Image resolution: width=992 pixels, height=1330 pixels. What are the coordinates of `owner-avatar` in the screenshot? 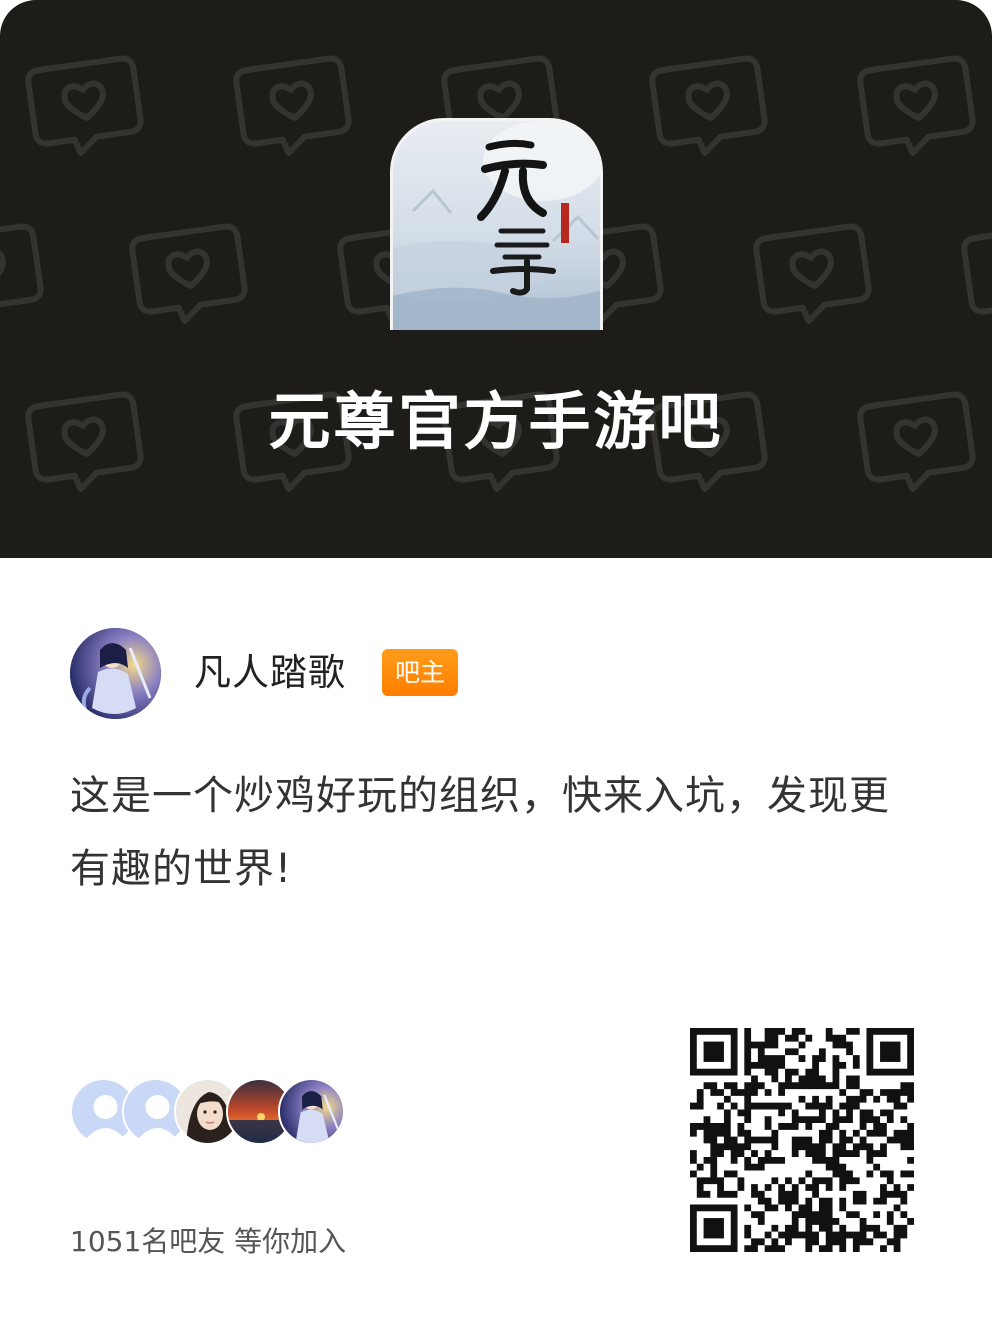 It's located at (115, 673).